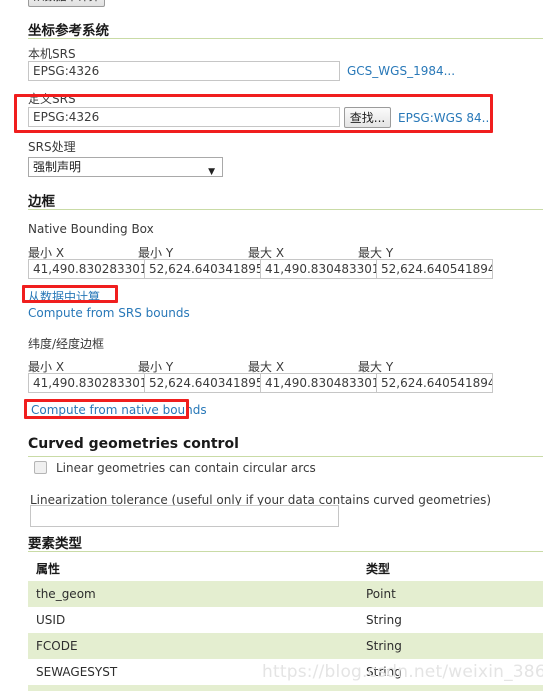 This screenshot has width=543, height=691. Describe the element at coordinates (211, 172) in the screenshot. I see `chevron-down-icon: ▼` at that location.